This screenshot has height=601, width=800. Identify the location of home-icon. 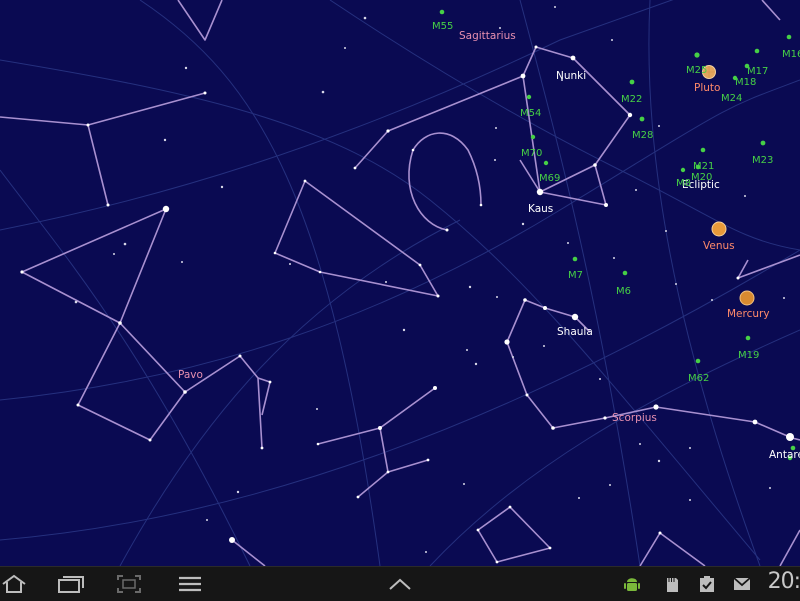
(14, 583).